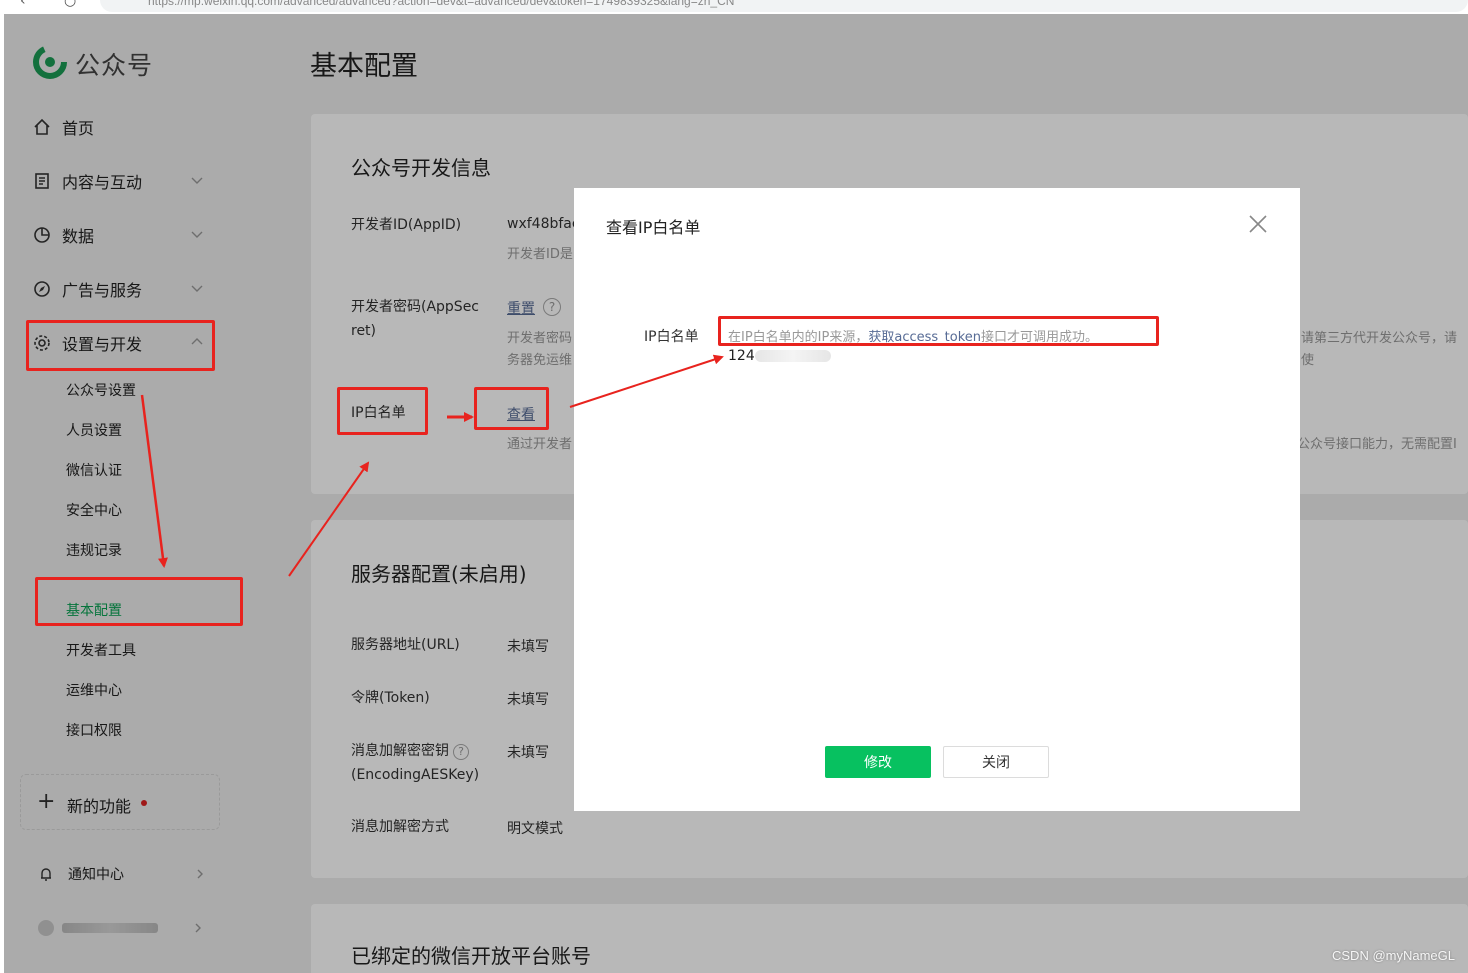 Image resolution: width=1468 pixels, height=973 pixels. What do you see at coordinates (938, 331) in the screenshot?
I see `annotation-box-tip` at bounding box center [938, 331].